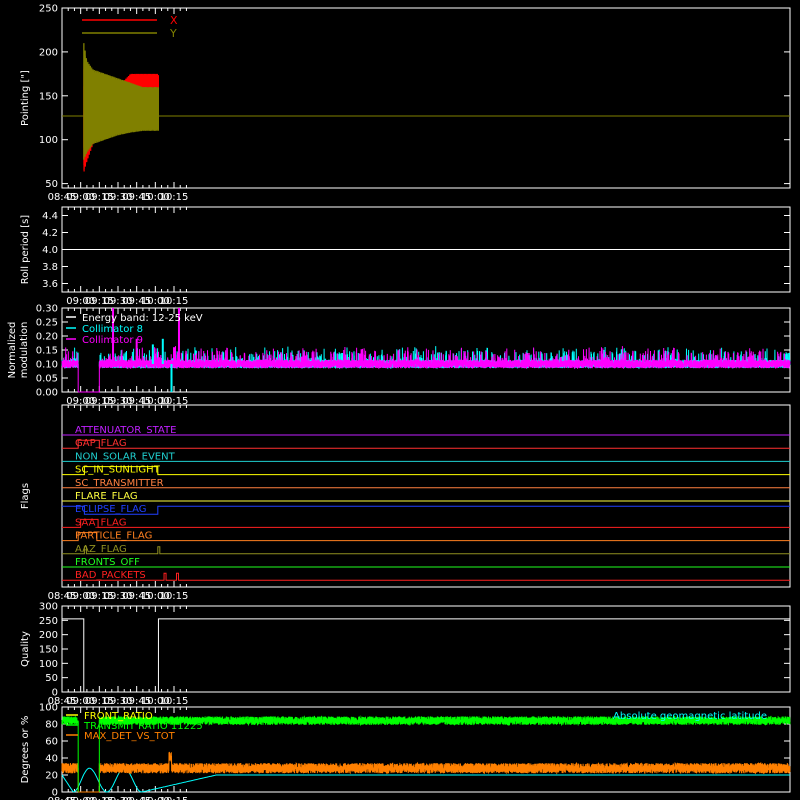 The height and width of the screenshot is (800, 800). Describe the element at coordinates (25, 750) in the screenshot. I see `y-axis-label: Degrees or %` at that location.